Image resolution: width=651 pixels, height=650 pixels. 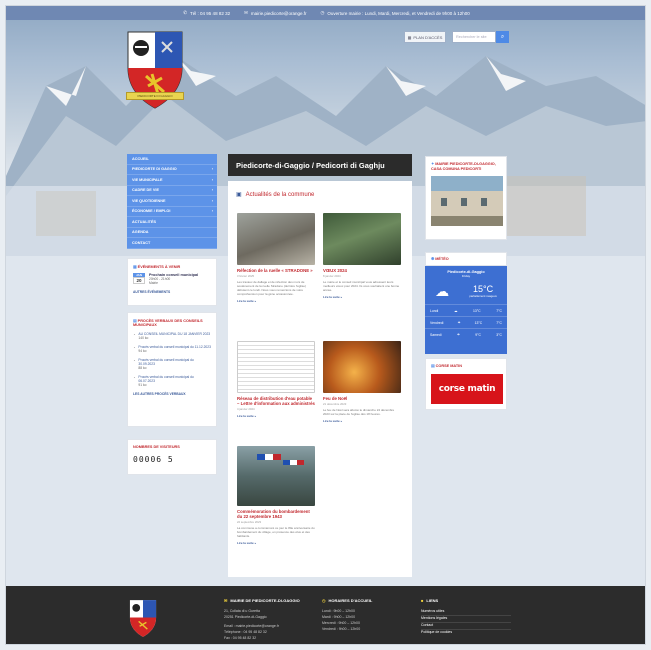 What do you see at coordinates (466, 259) in the screenshot?
I see `weather-card-header: ✺ MÉTÉO` at bounding box center [466, 259].